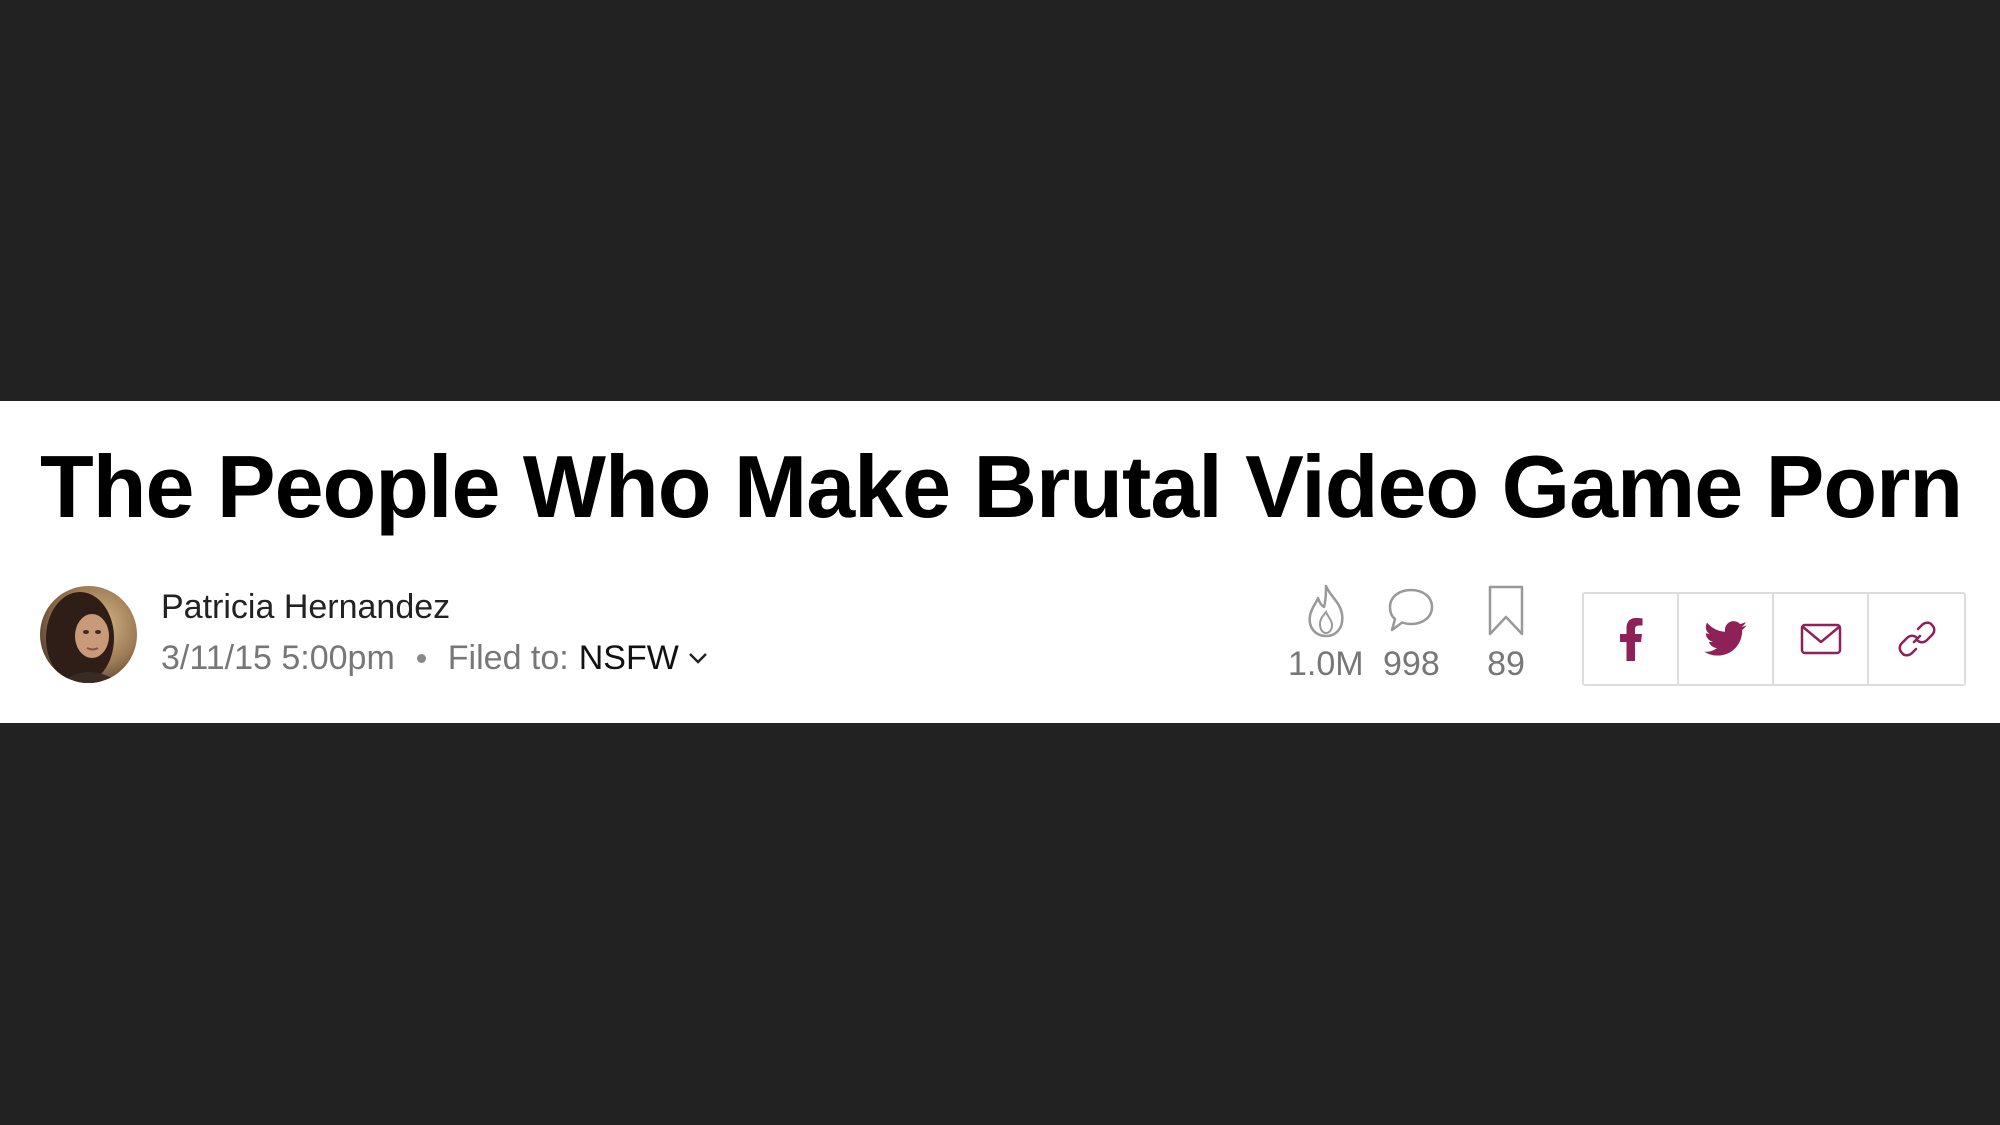 The image size is (2000, 1125). What do you see at coordinates (278, 658) in the screenshot?
I see `publish-timestamp: 3/11/15 5:00pm` at bounding box center [278, 658].